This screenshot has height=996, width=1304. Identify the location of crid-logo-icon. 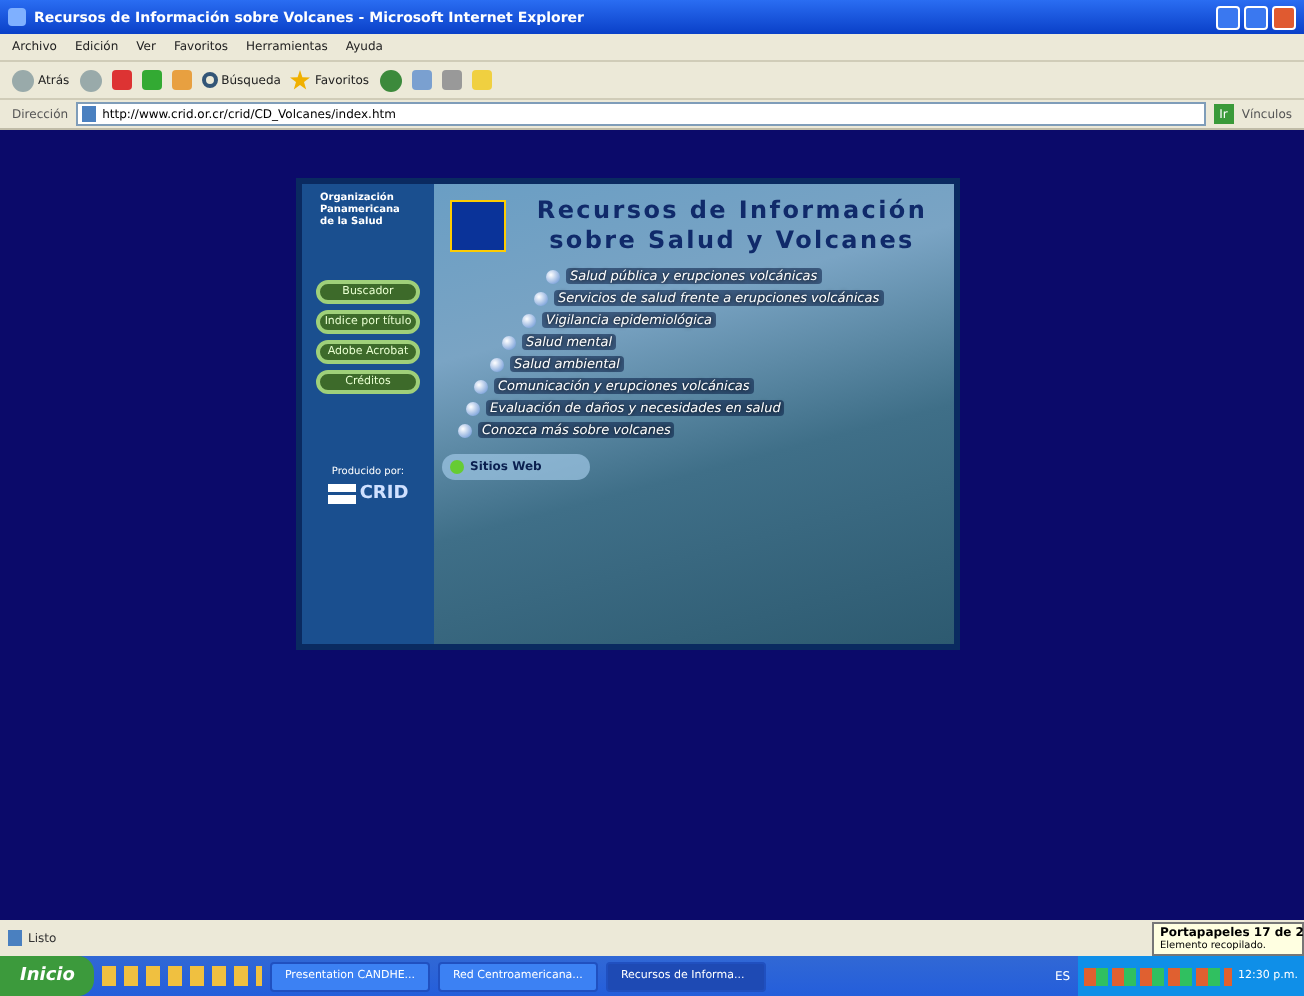
(341, 494).